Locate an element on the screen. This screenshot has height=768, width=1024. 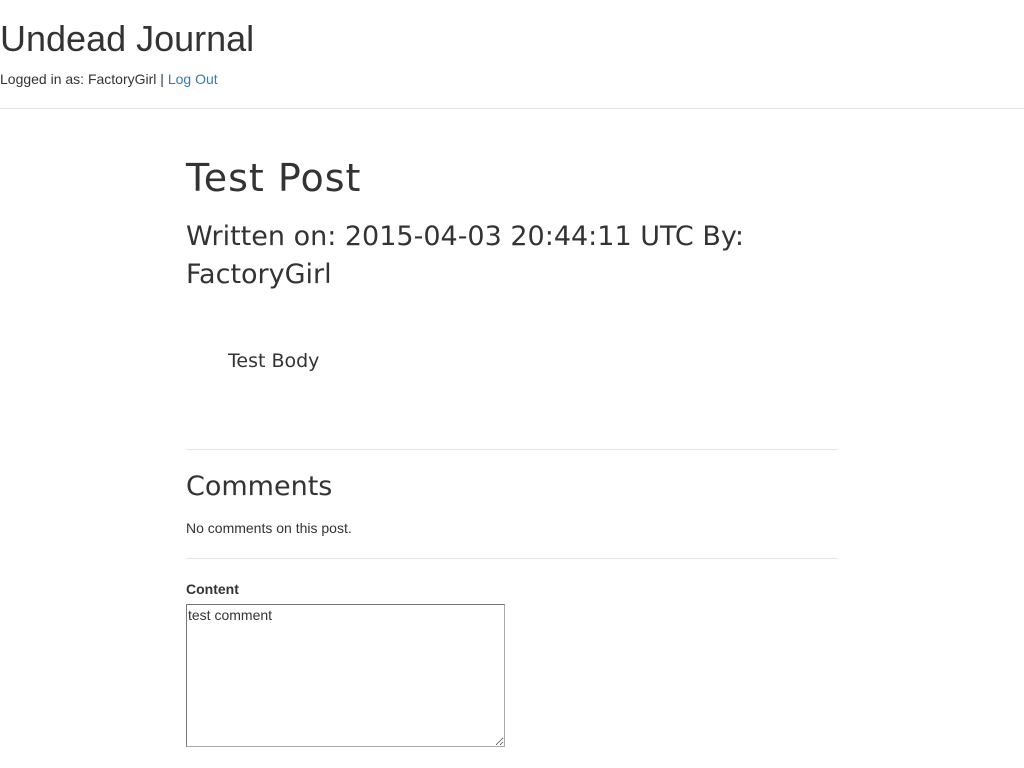
comment-content-textarea: test comment is located at coordinates (345, 675).